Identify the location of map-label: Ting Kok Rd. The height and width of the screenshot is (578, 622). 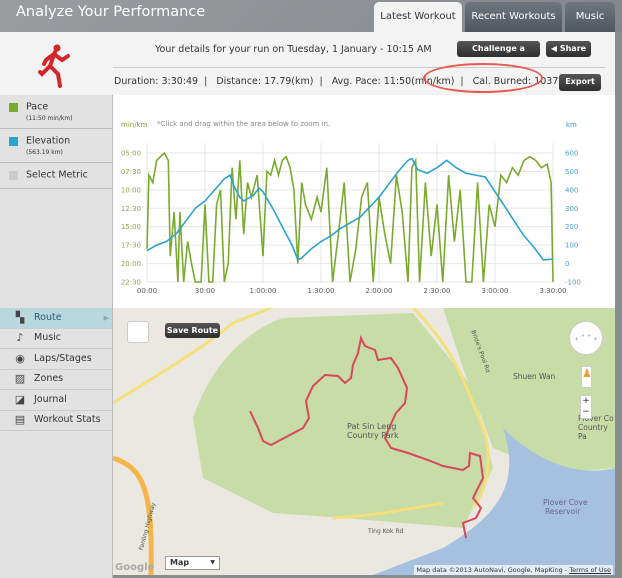
(386, 531).